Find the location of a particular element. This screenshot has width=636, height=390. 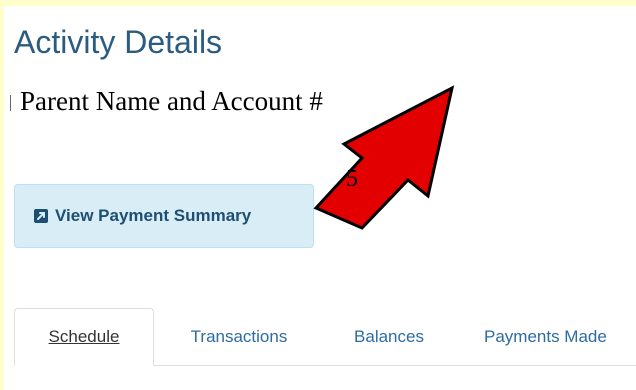

annotation-step-number: 5 is located at coordinates (352, 179).